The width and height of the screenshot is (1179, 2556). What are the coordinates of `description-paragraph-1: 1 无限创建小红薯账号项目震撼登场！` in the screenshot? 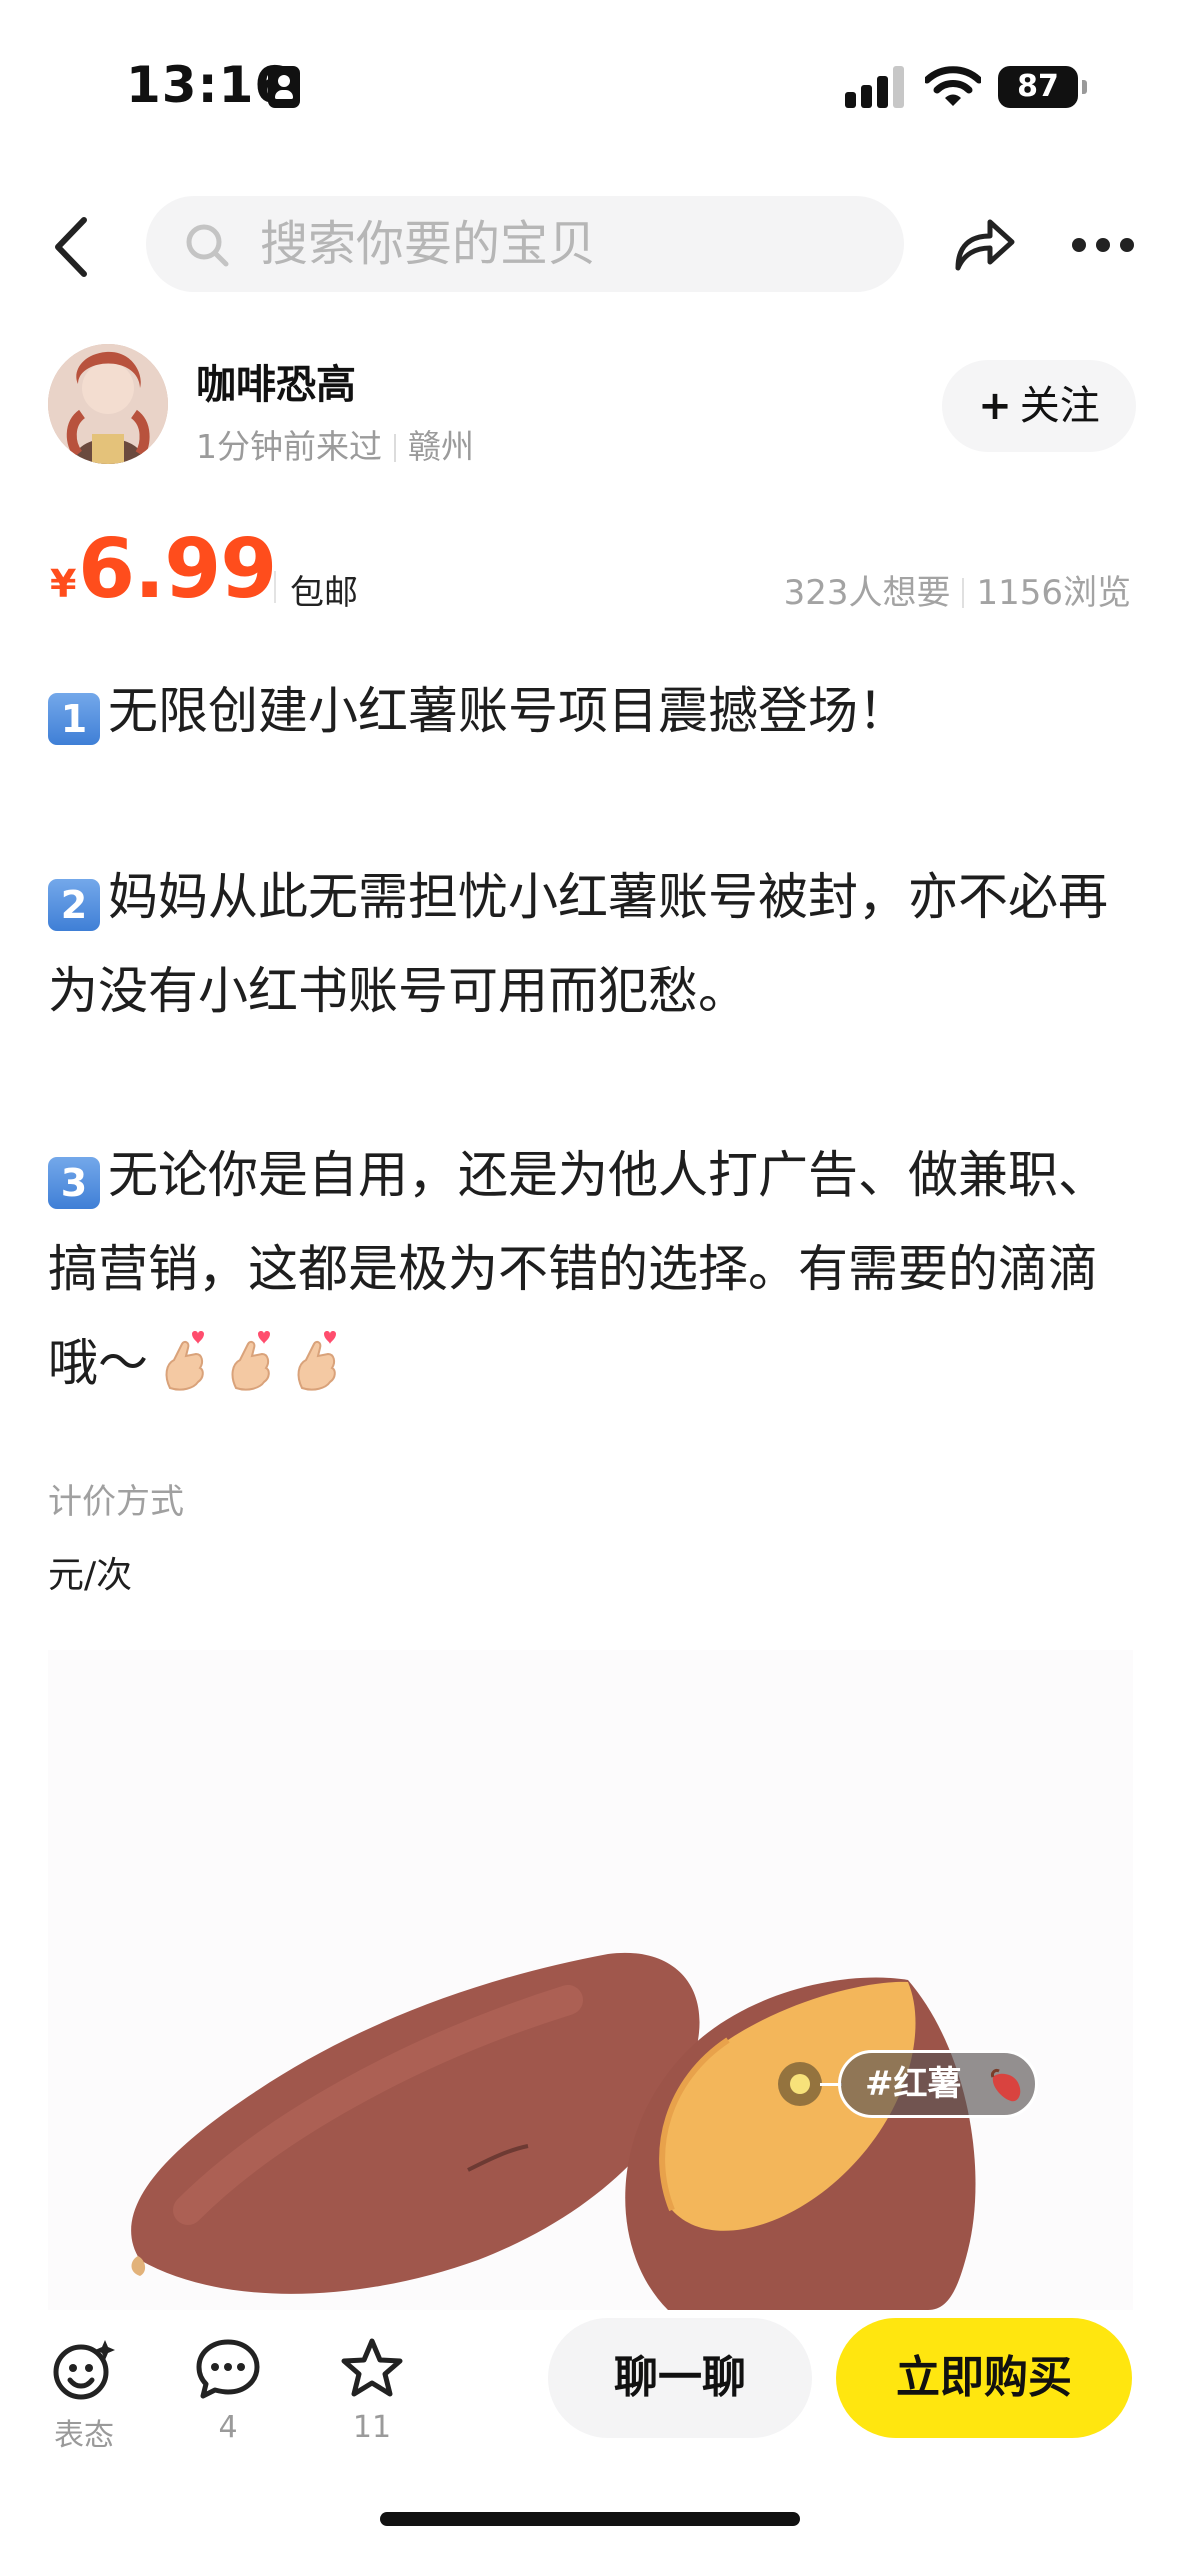 It's located at (590, 711).